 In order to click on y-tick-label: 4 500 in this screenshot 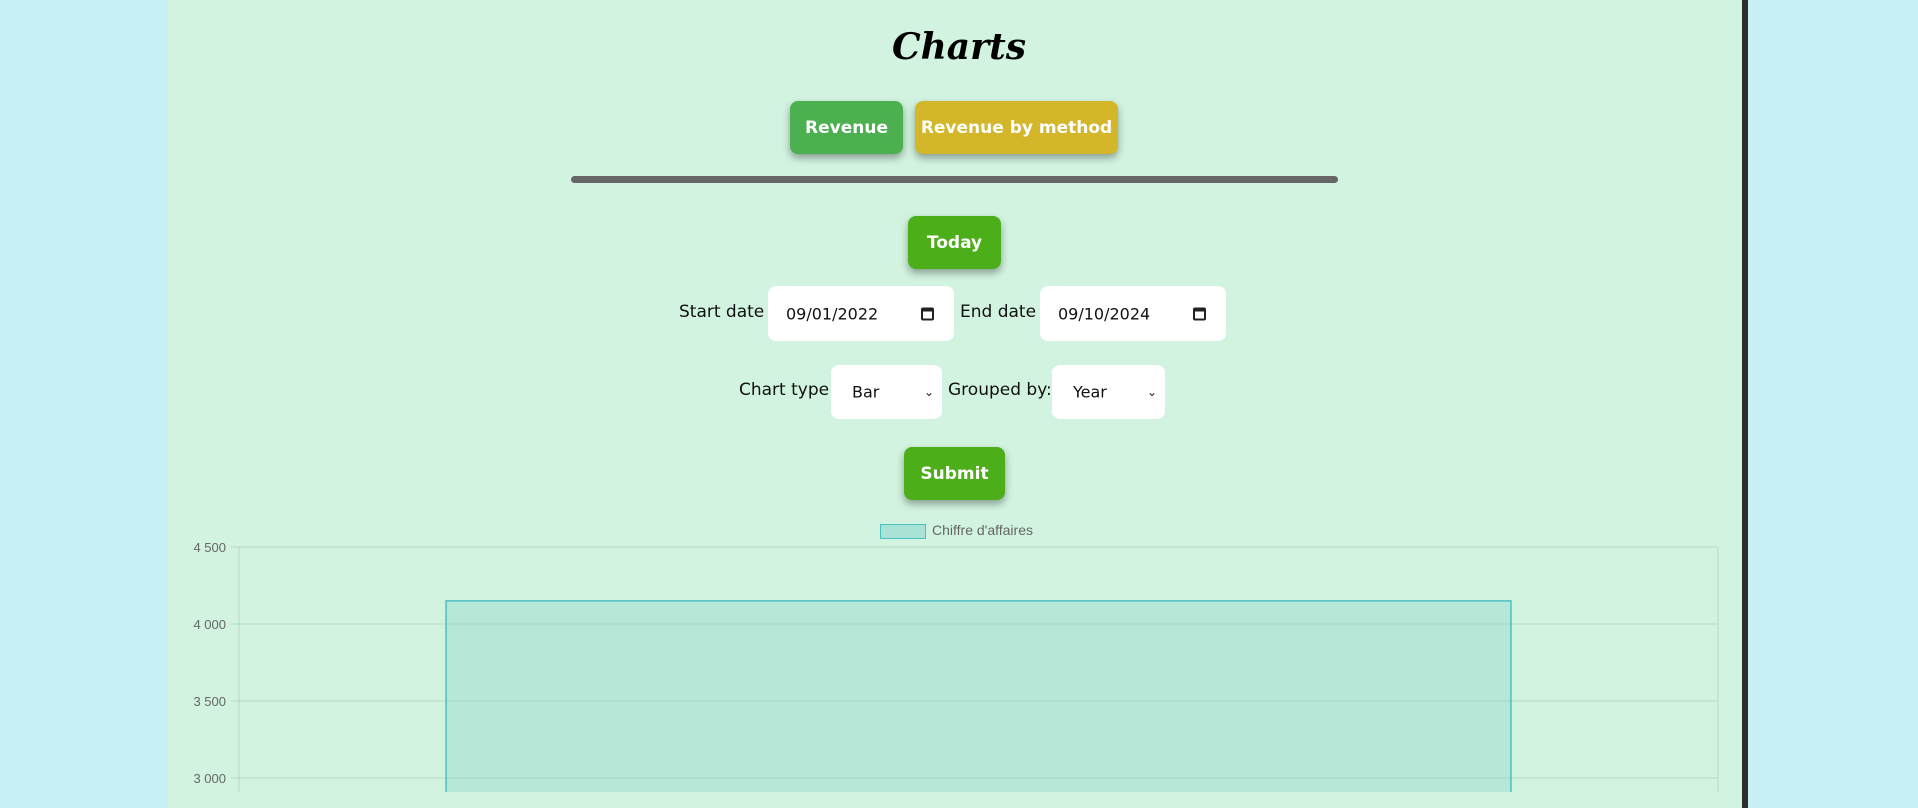, I will do `click(209, 547)`.